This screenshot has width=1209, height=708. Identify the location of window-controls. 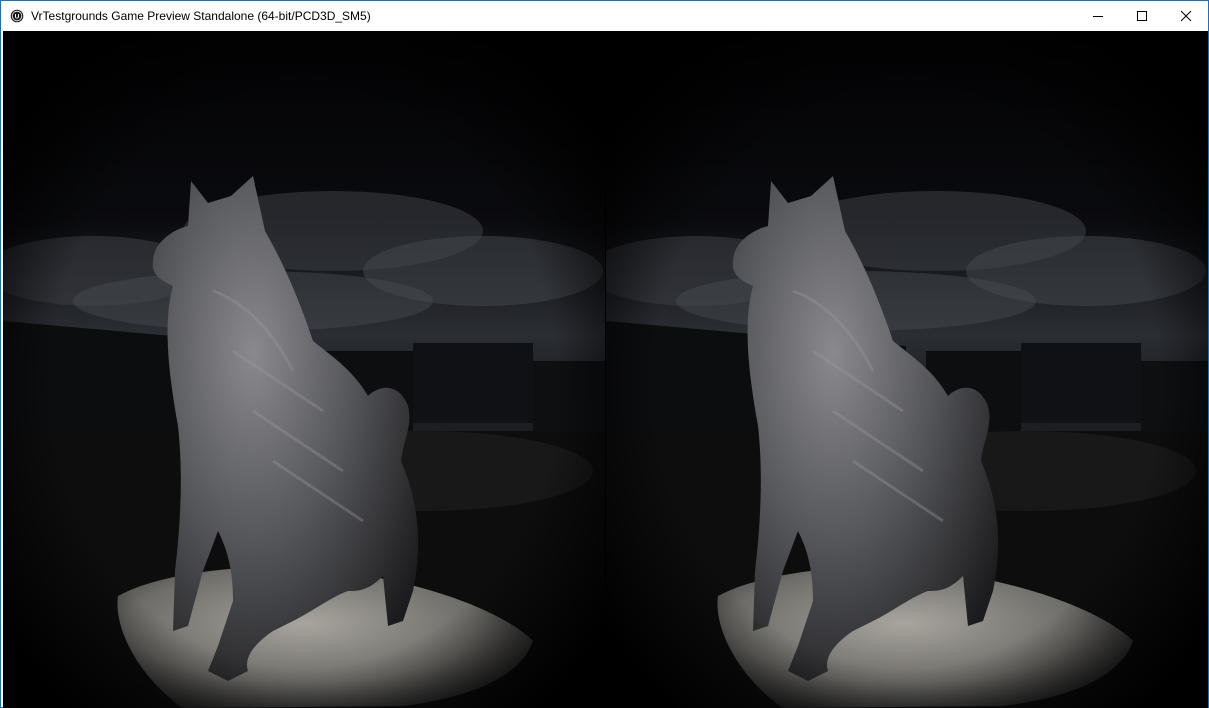
(1142, 16).